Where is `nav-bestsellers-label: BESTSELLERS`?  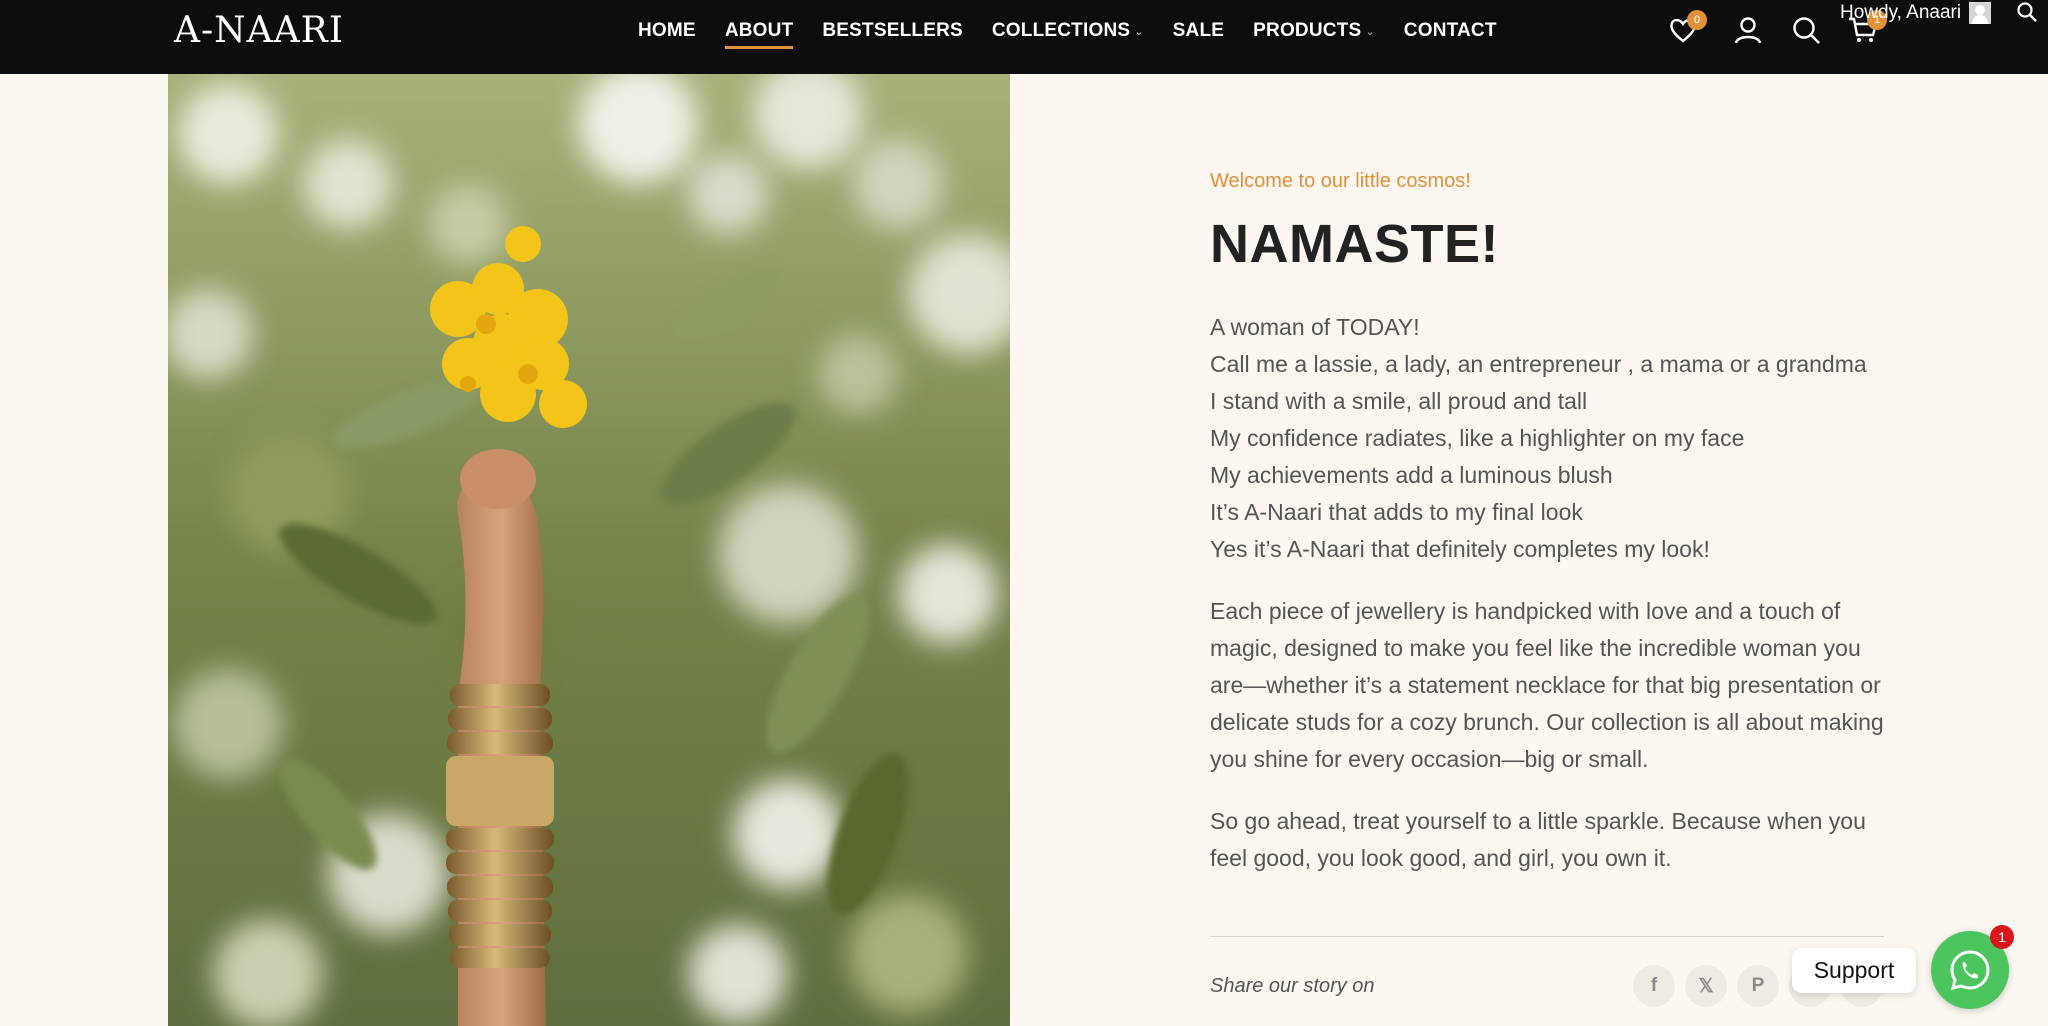 nav-bestsellers-label: BESTSELLERS is located at coordinates (892, 30).